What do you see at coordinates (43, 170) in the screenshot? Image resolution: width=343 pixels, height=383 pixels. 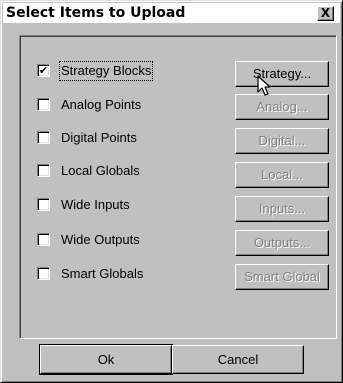 I see `local-globals-checkbox` at bounding box center [43, 170].